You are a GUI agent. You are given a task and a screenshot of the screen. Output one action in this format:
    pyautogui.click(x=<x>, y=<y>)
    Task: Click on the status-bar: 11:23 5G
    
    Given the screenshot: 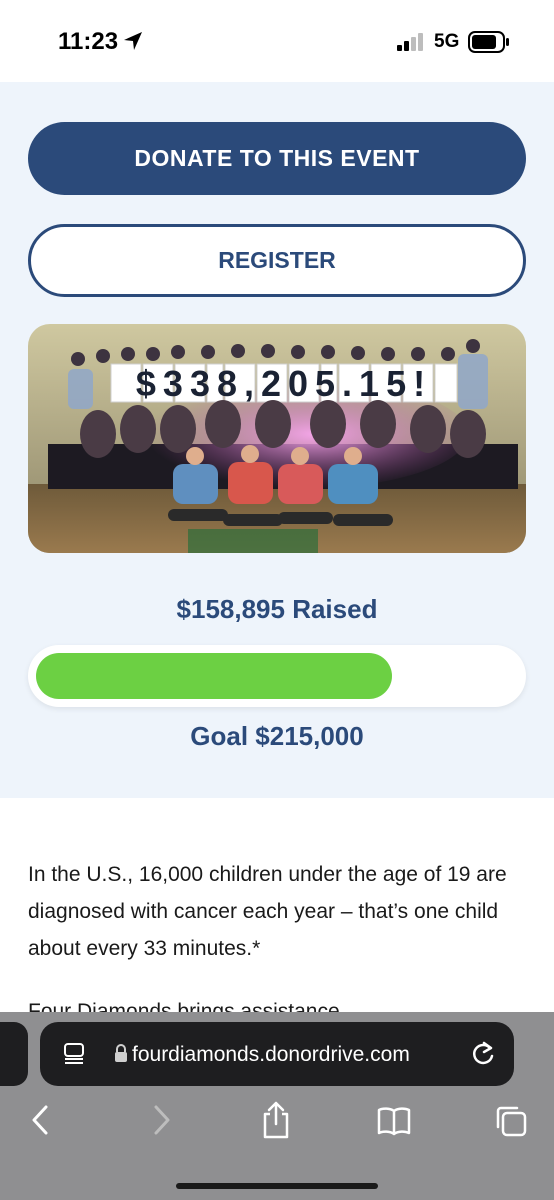 What is the action you would take?
    pyautogui.click(x=277, y=41)
    